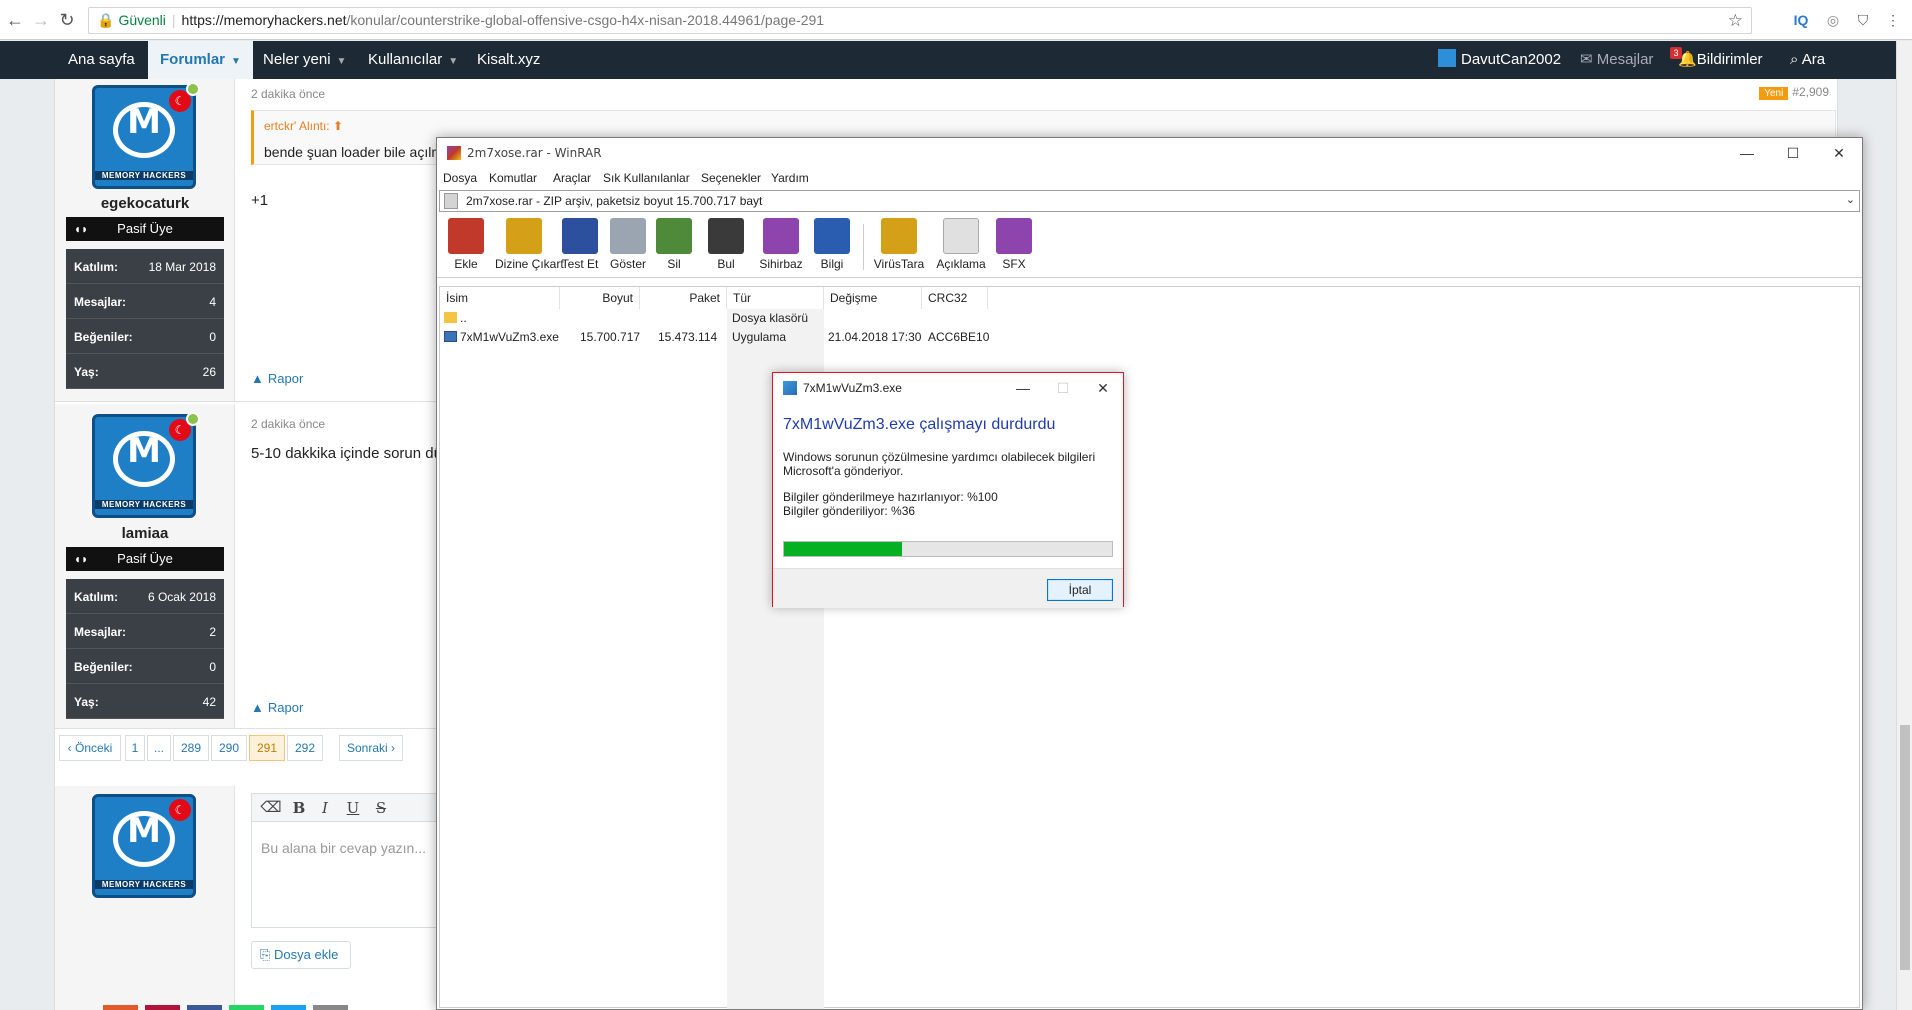  Describe the element at coordinates (1080, 590) in the screenshot. I see `cancel-button: İptal` at that location.